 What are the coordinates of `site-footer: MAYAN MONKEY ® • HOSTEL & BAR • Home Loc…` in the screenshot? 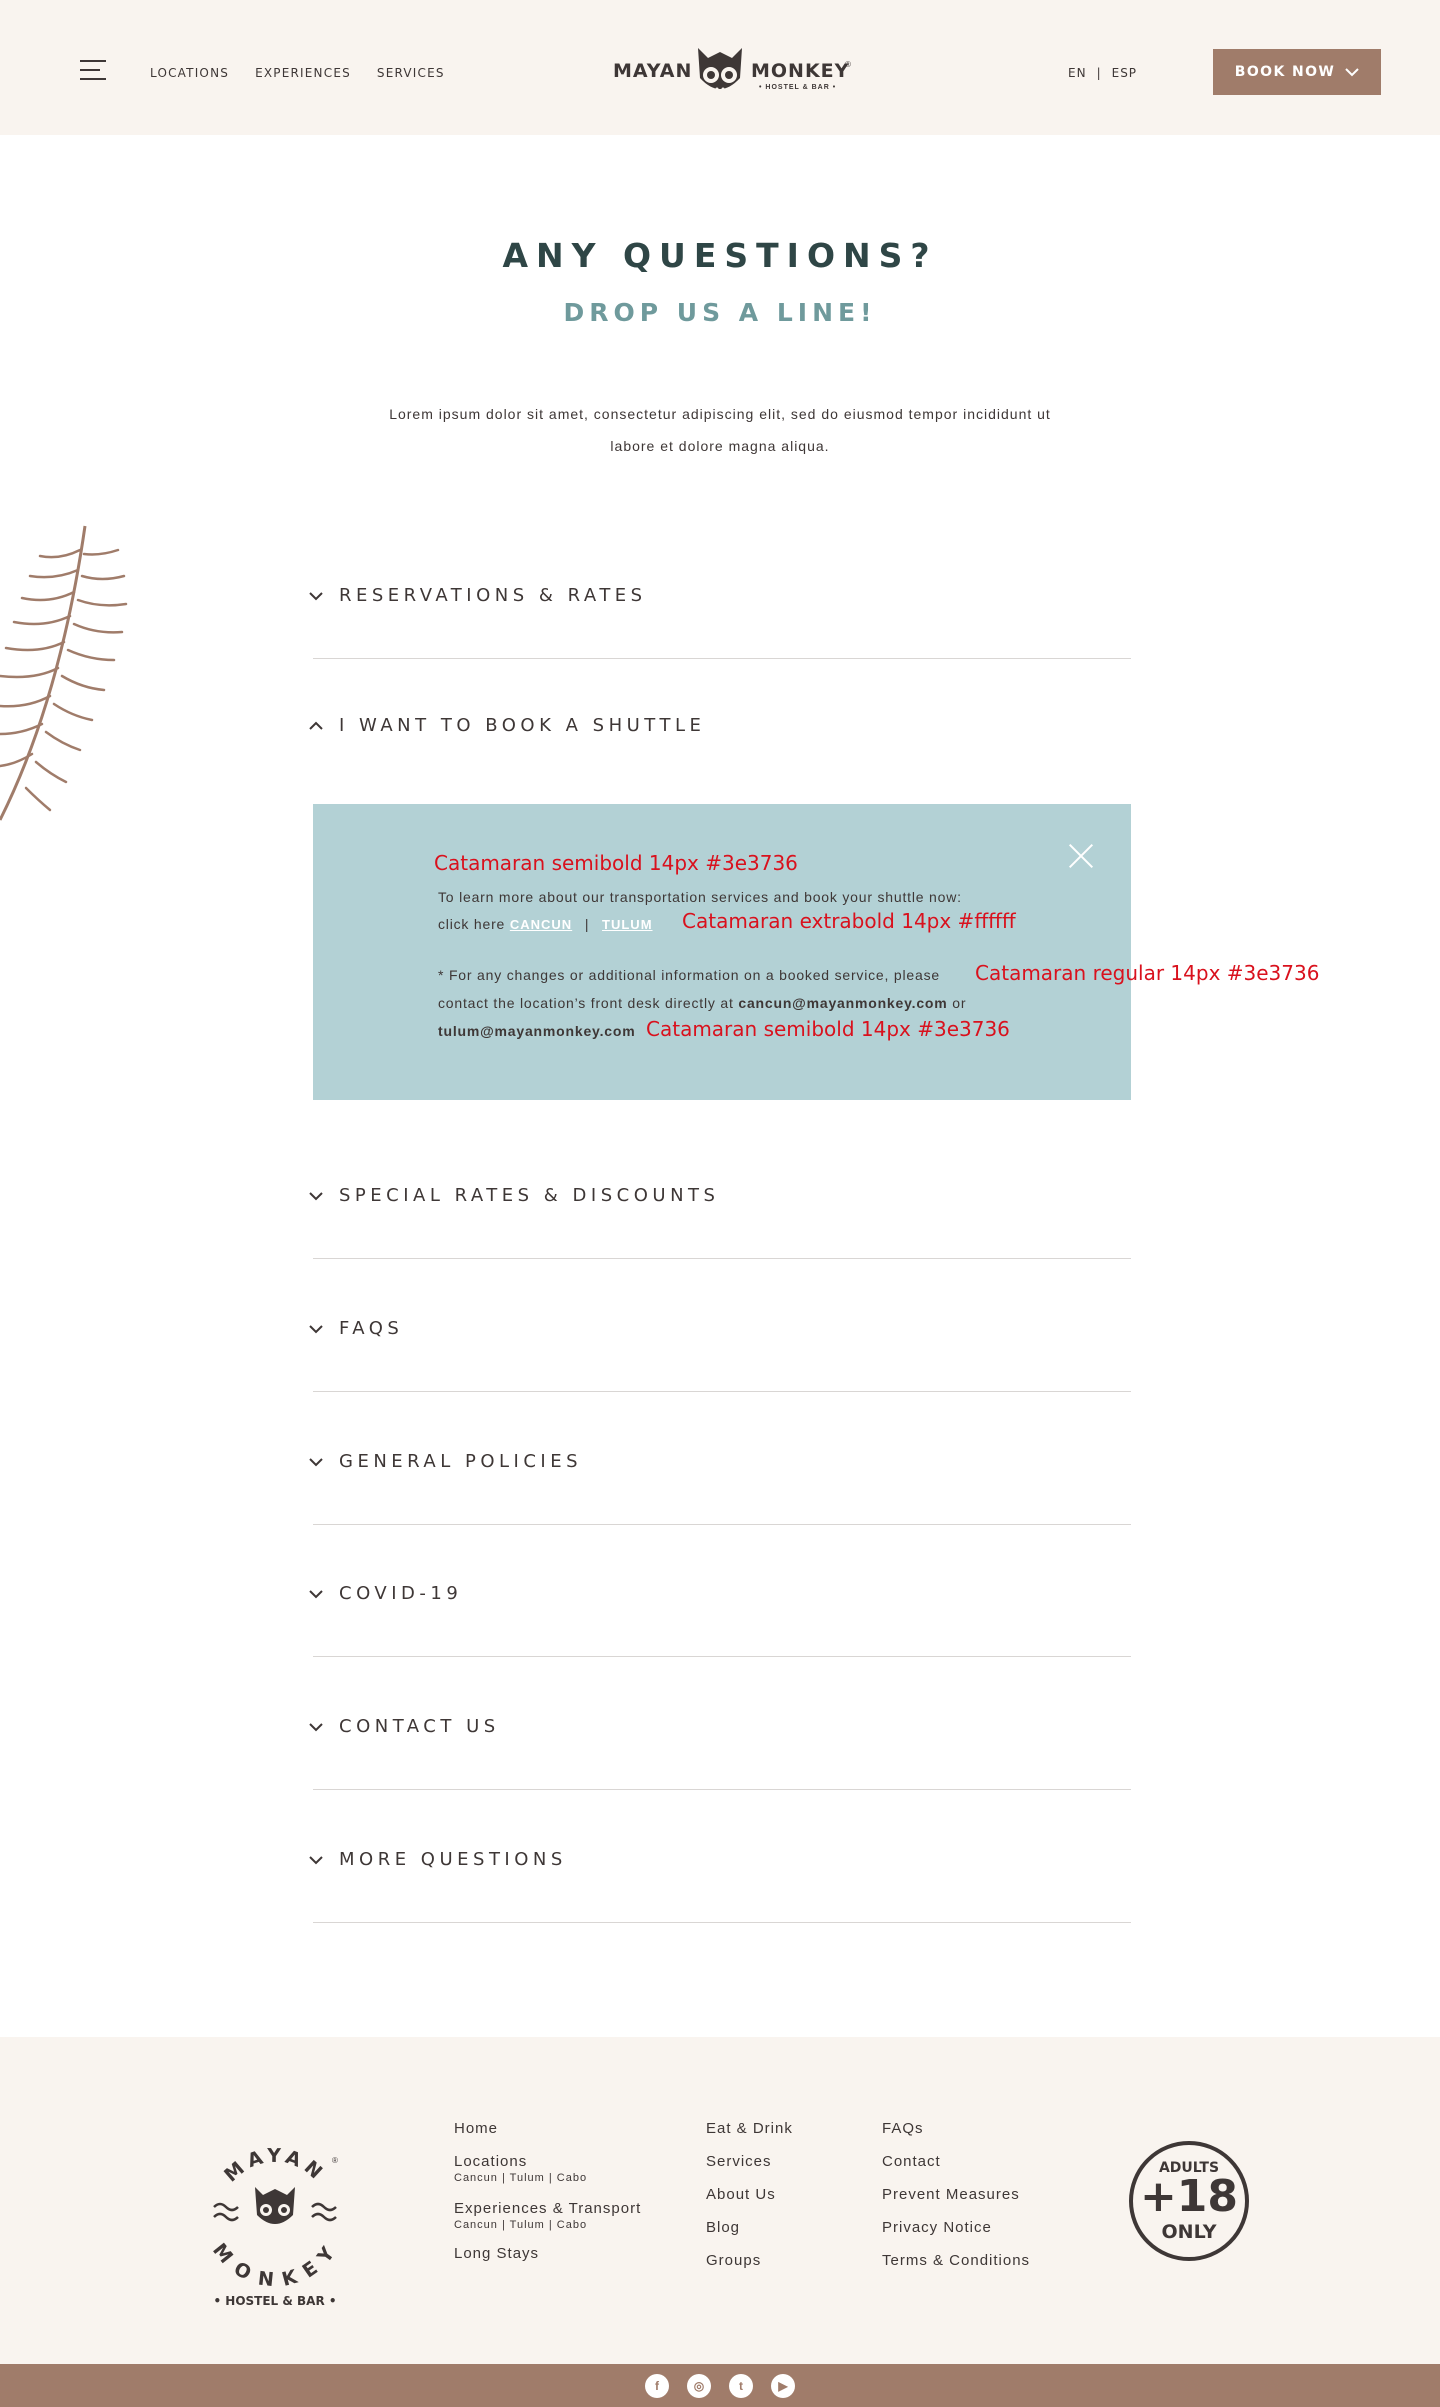 It's located at (720, 2200).